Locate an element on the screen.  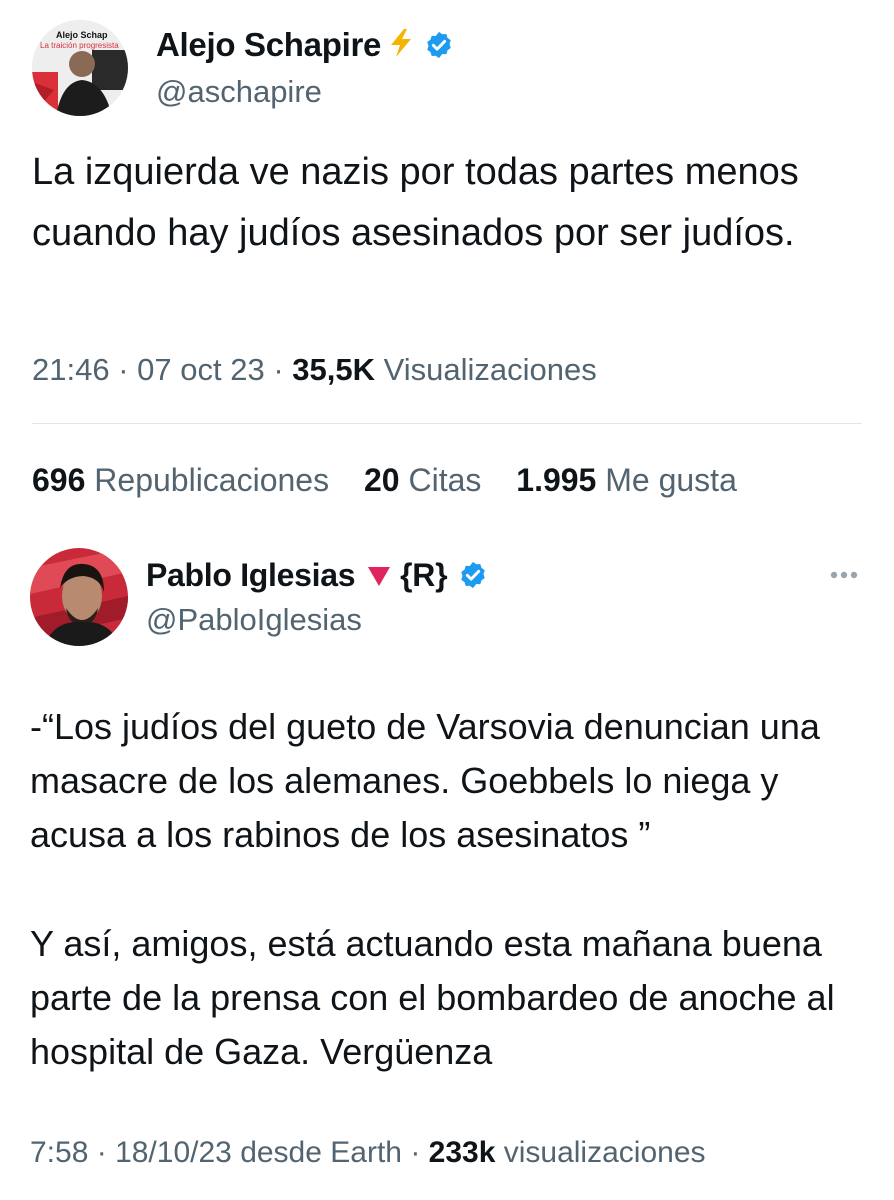
views-label: Visualizaciones is located at coordinates (490, 369).